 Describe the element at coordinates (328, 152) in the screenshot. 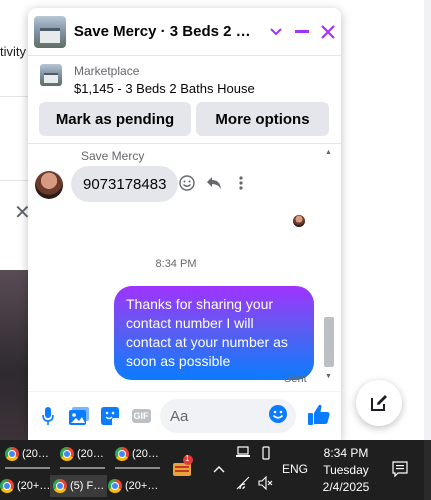

I see `scroll-up-icon: ▲` at that location.